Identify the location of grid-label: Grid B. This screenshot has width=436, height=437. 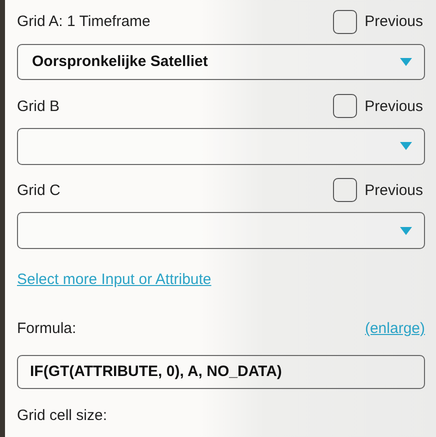
(38, 106).